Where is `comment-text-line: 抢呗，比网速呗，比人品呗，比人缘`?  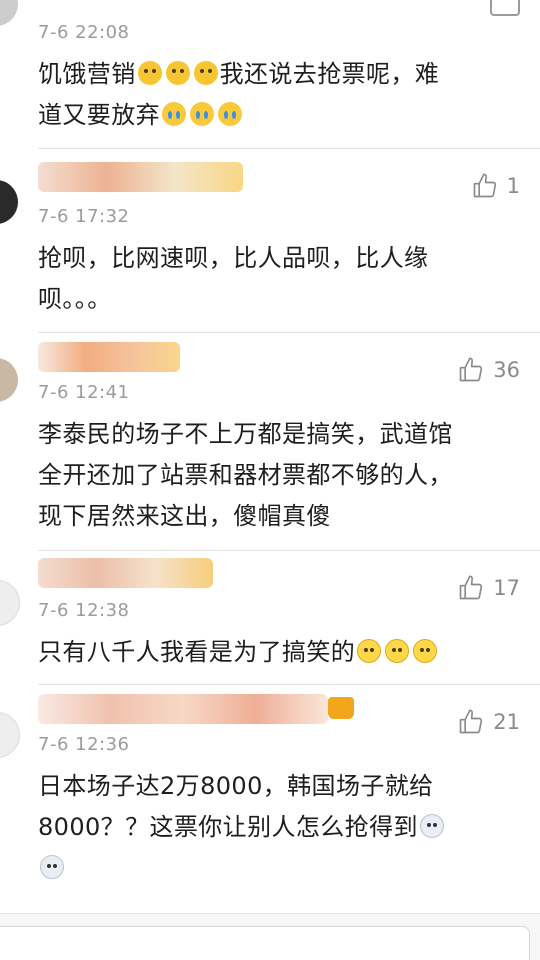 comment-text-line: 抢呗，比网速呗，比人品呗，比人缘 is located at coordinates (233, 258).